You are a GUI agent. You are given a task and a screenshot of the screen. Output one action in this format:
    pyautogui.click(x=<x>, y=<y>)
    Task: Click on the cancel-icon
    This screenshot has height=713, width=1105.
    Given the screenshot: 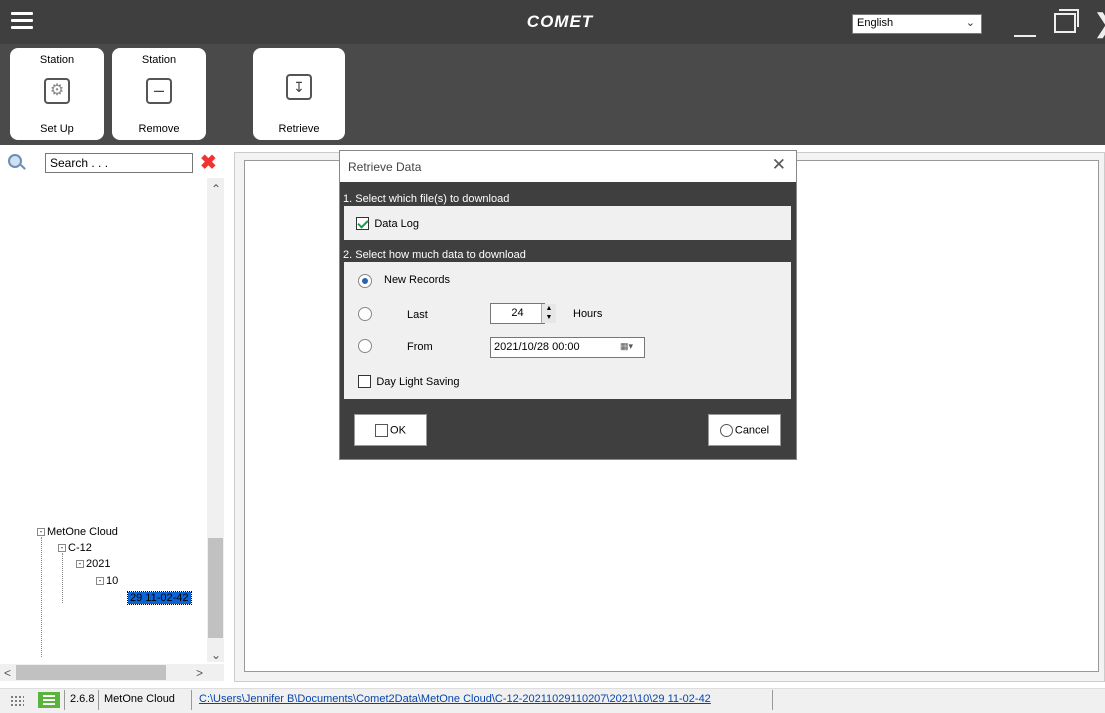 What is the action you would take?
    pyautogui.click(x=726, y=430)
    